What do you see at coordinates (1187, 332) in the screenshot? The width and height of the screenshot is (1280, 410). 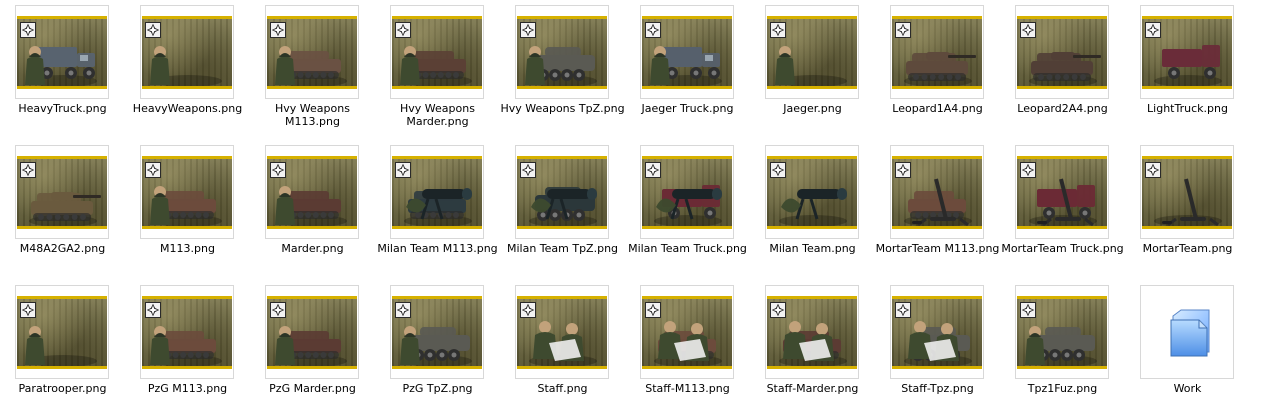 I see `folder-thumbnail-frame` at bounding box center [1187, 332].